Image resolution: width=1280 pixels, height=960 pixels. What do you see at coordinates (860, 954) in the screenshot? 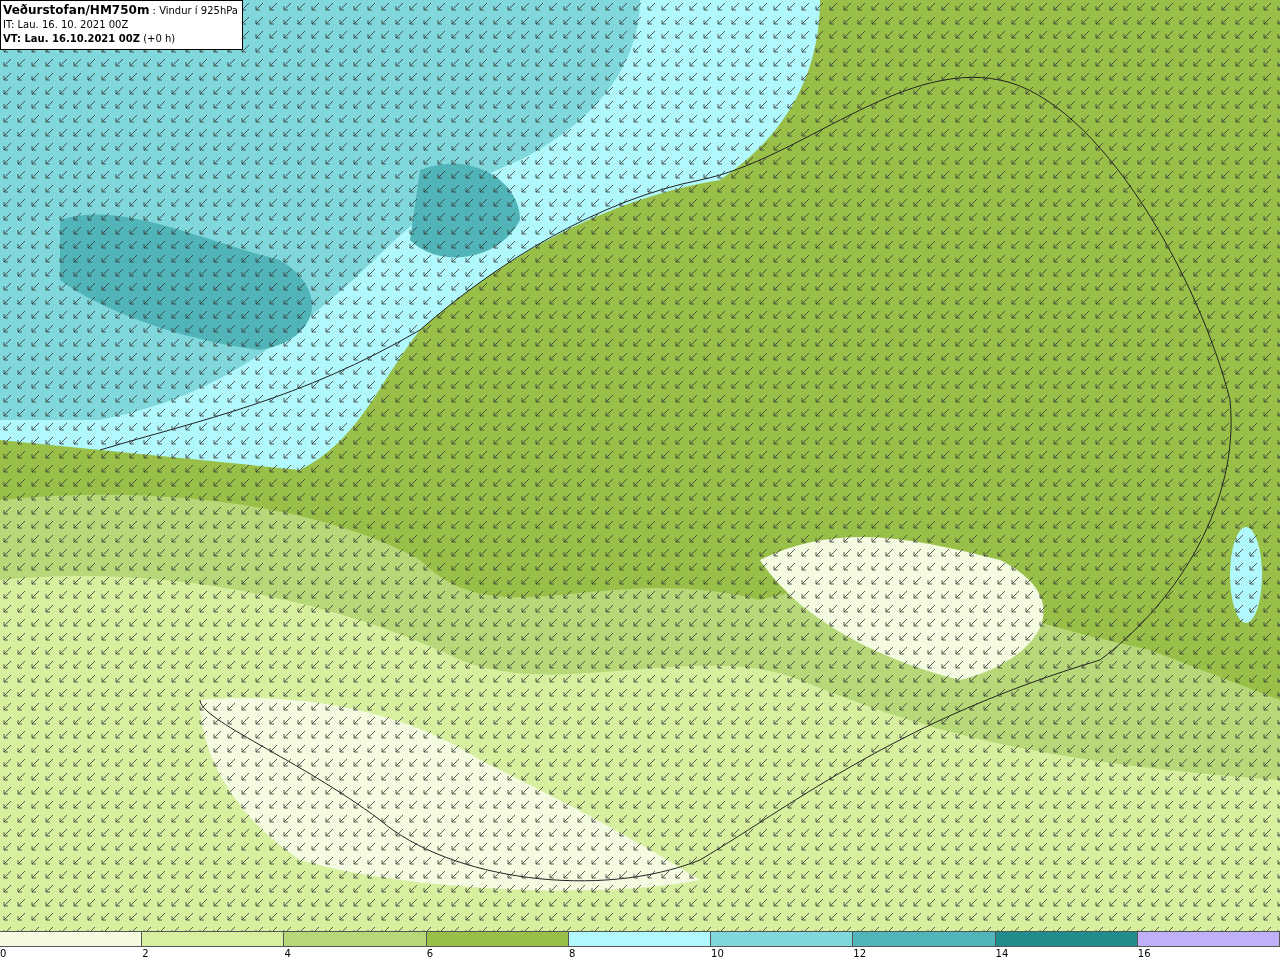
I see `legend-tick-label: 12` at bounding box center [860, 954].